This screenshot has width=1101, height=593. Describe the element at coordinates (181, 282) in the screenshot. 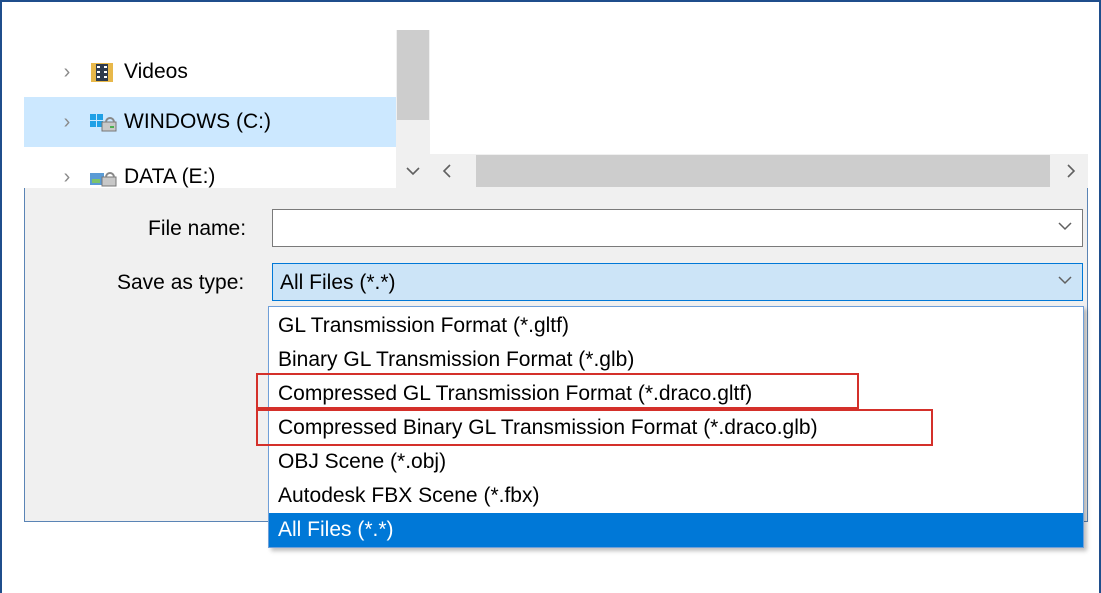

I see `save-as-type-label: Save as type:` at that location.